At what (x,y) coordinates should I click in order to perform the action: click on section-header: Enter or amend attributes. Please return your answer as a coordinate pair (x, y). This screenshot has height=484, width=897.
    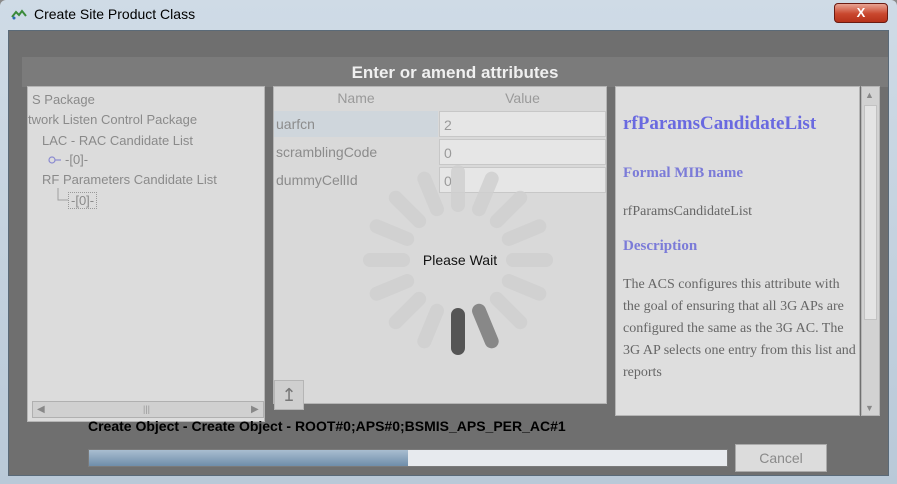
    Looking at the image, I should click on (455, 72).